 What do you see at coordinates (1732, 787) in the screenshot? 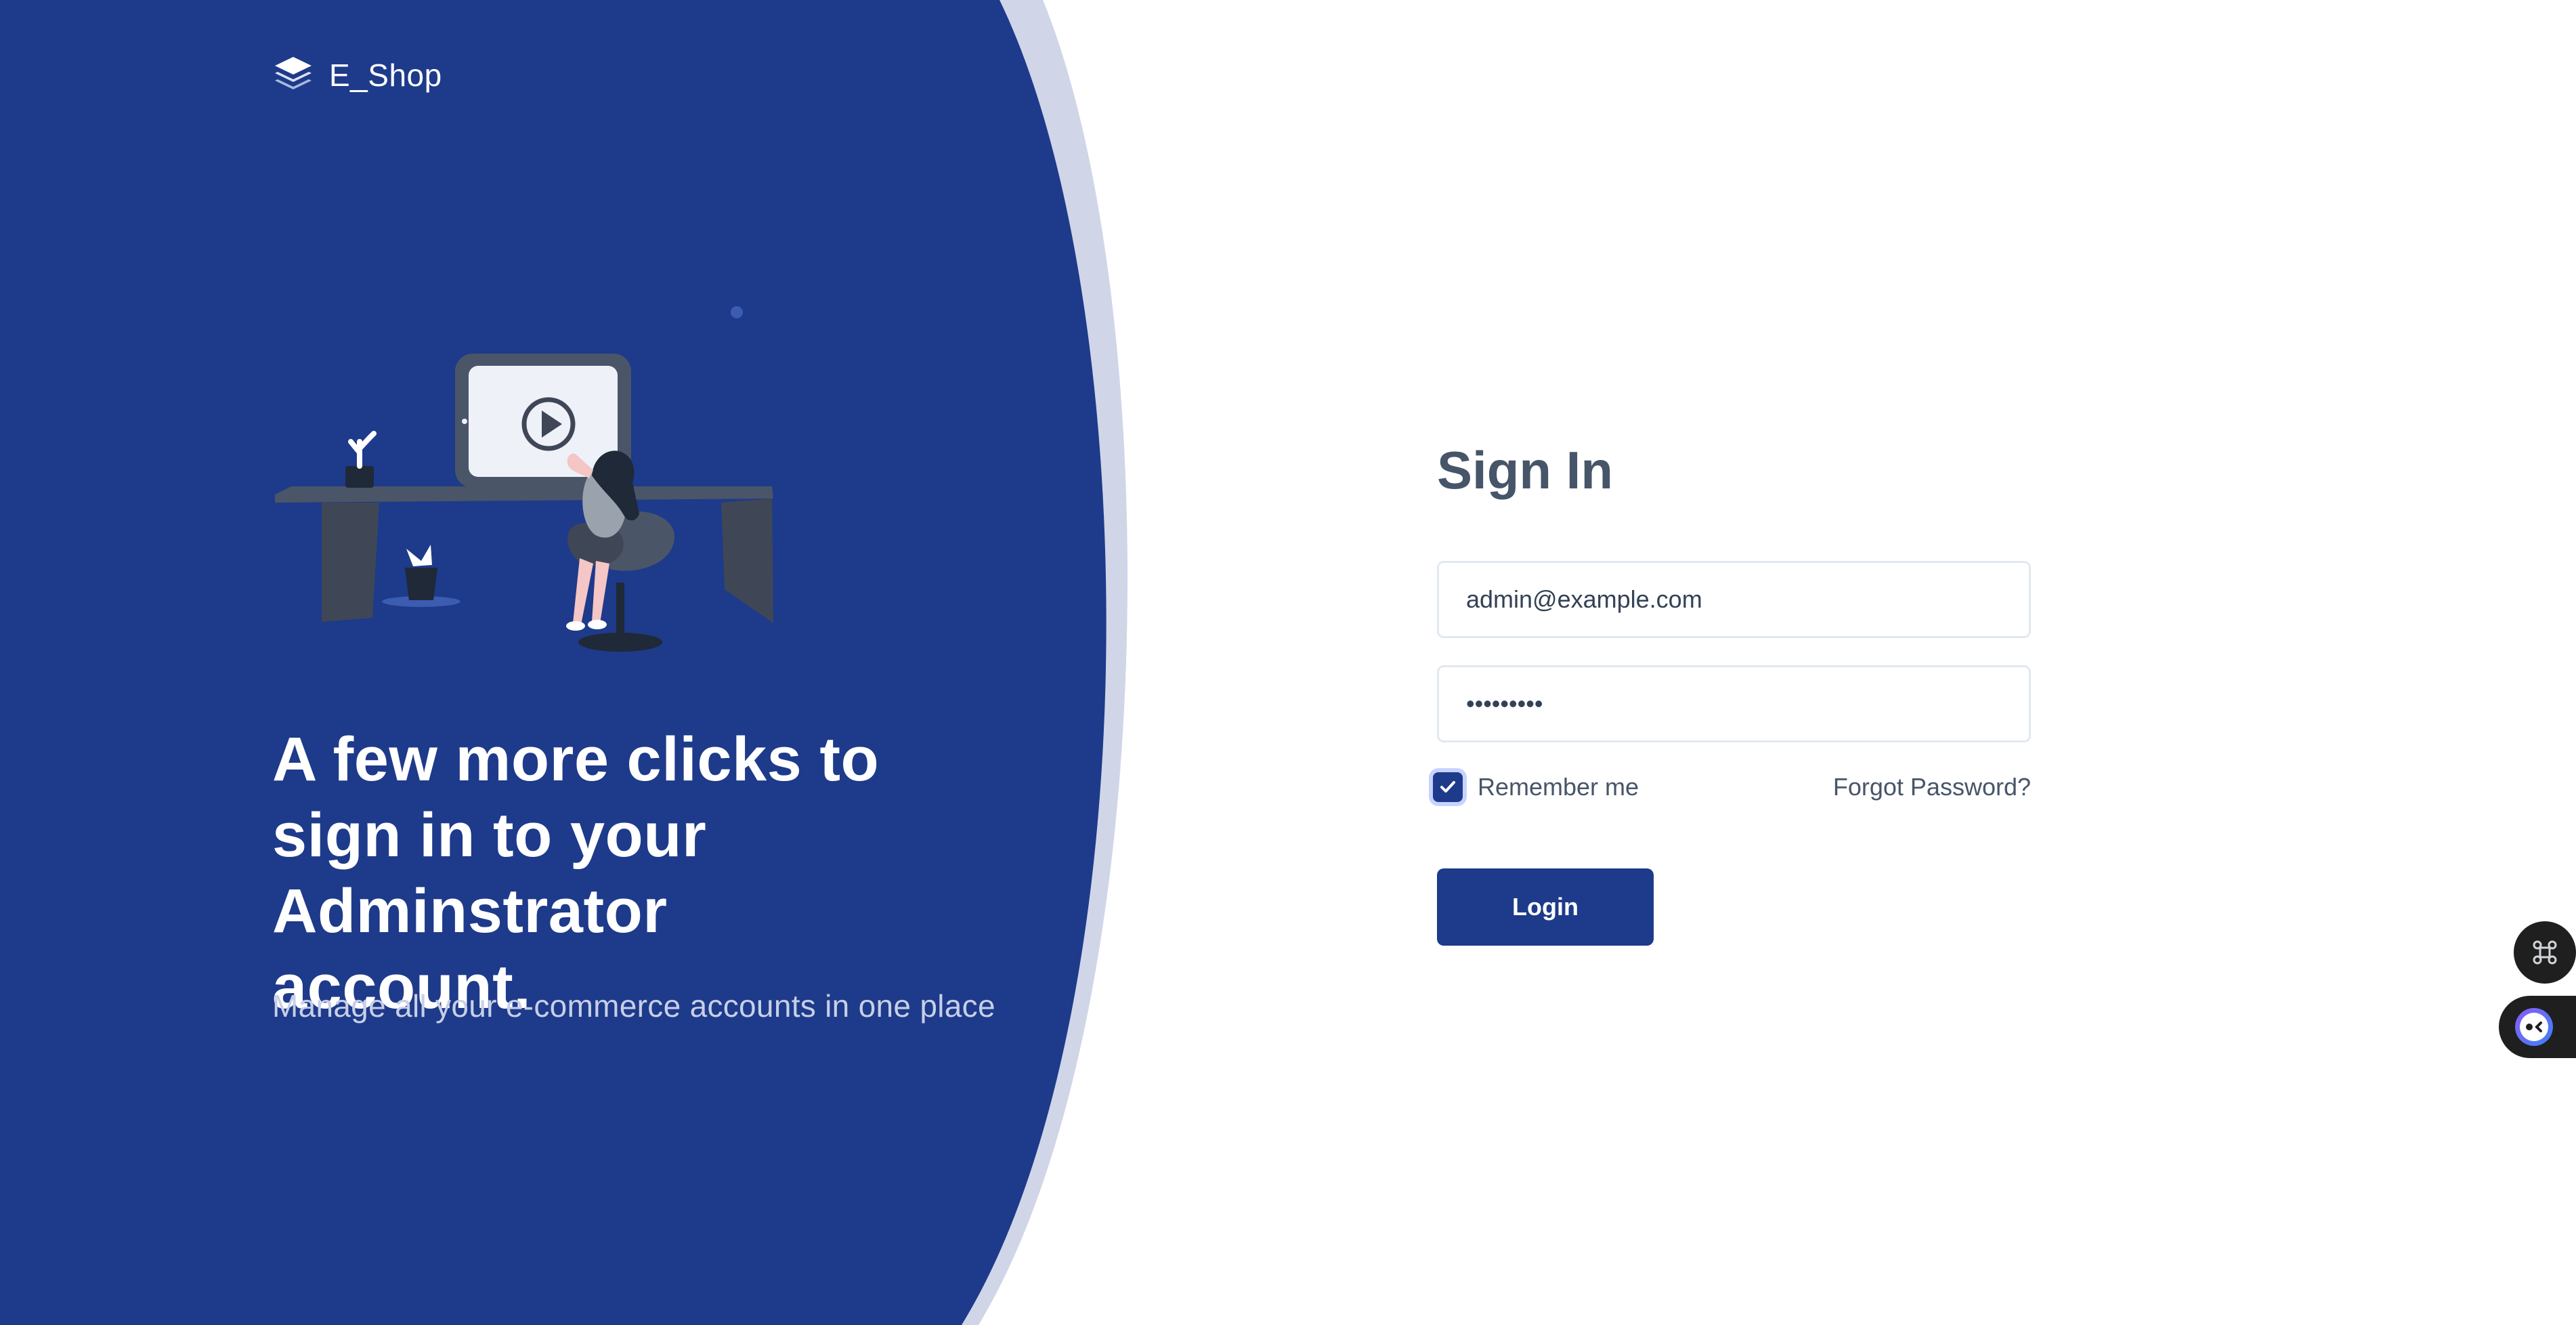
I see `remember-row: Remember me Forgot Password?` at bounding box center [1732, 787].